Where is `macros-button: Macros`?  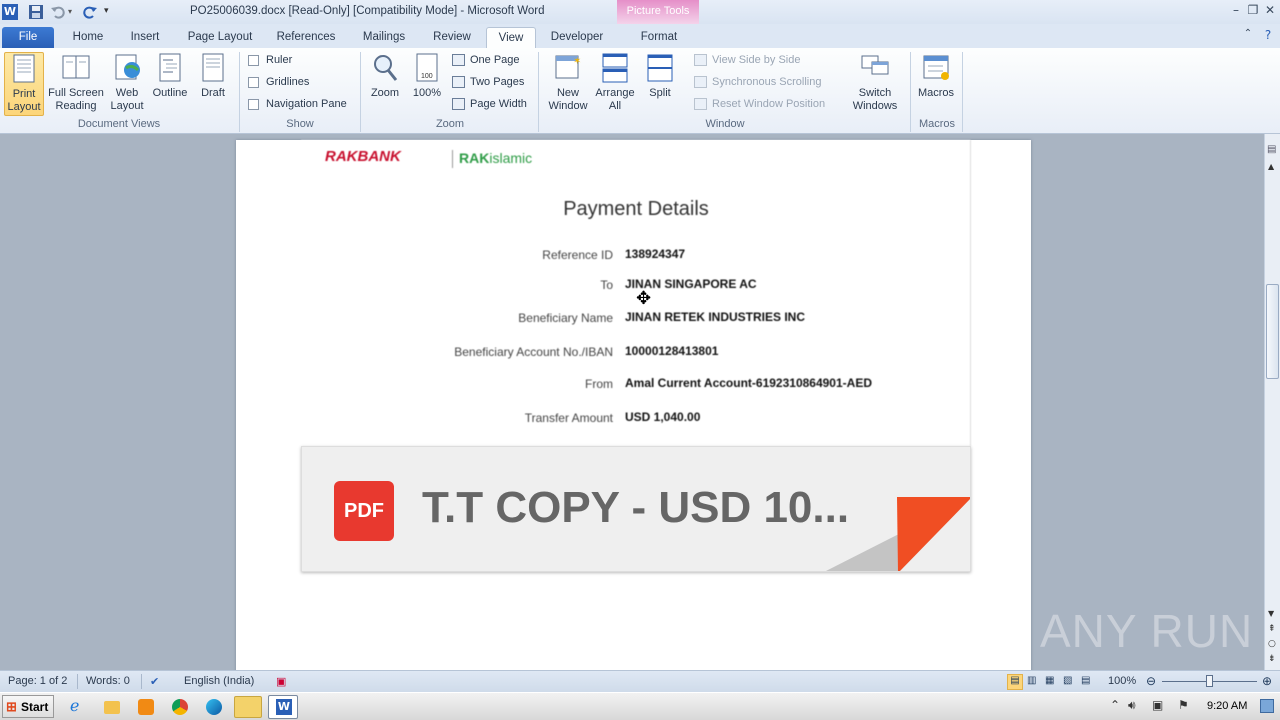
macros-button: Macros is located at coordinates (936, 76).